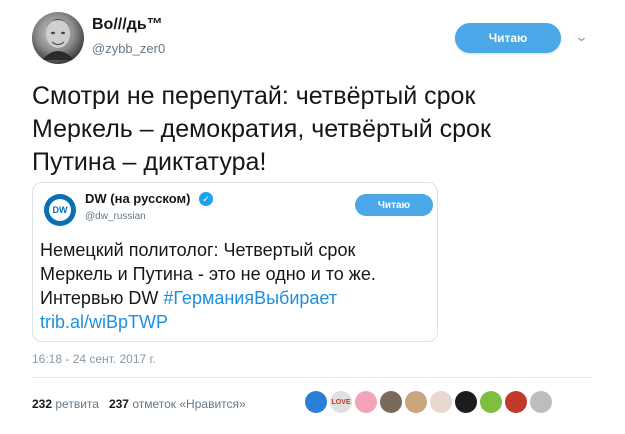 The width and height of the screenshot is (625, 434). I want to click on retweets-count: 232, so click(42, 404).